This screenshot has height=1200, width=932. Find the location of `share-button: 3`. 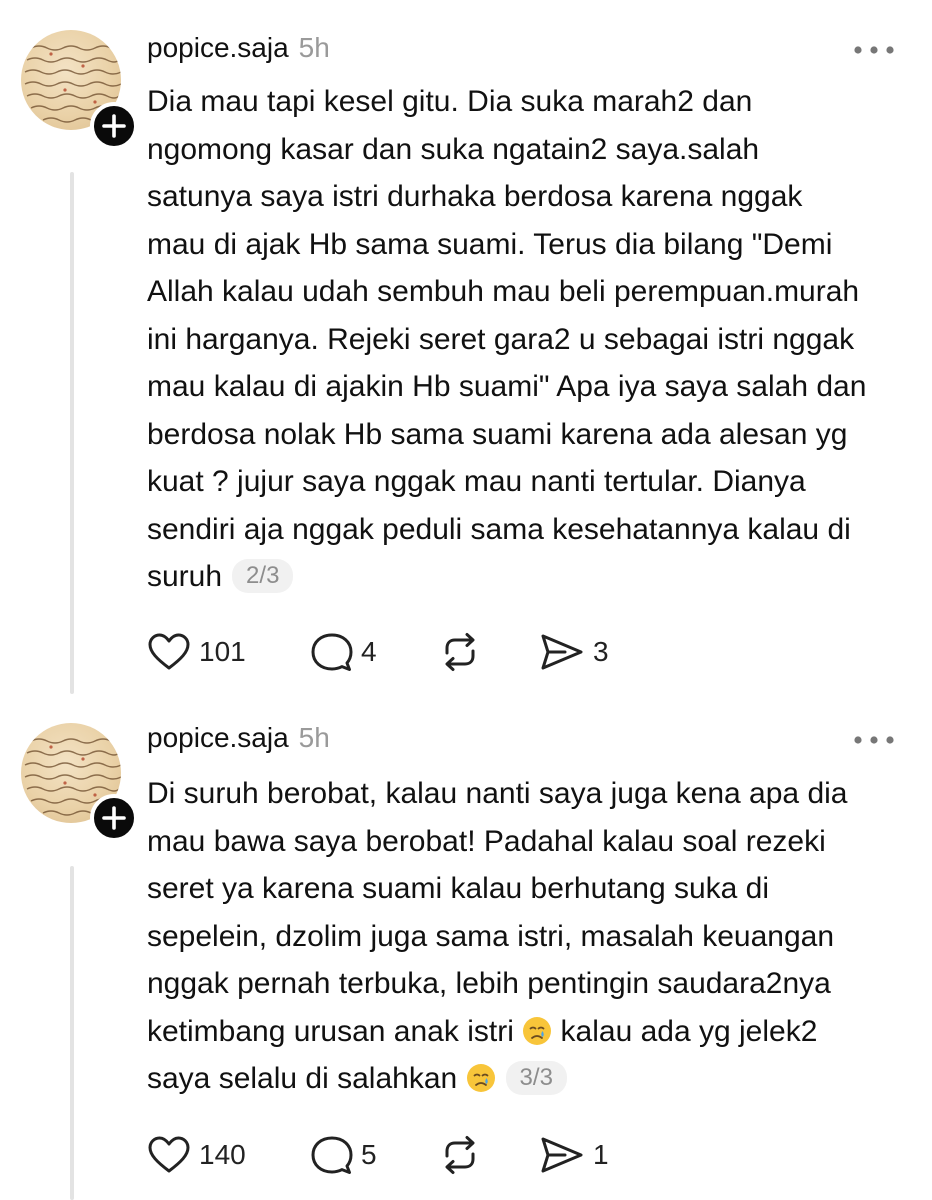

share-button: 3 is located at coordinates (574, 652).